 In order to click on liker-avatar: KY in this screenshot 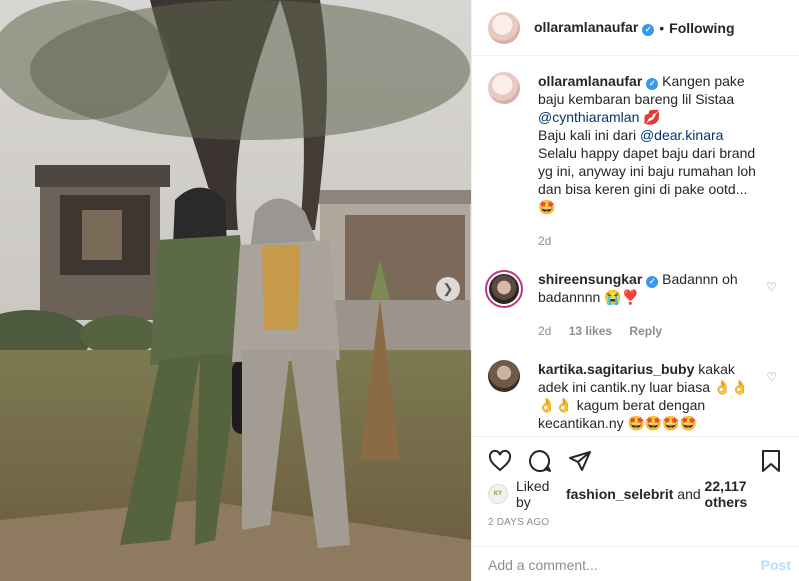, I will do `click(498, 494)`.